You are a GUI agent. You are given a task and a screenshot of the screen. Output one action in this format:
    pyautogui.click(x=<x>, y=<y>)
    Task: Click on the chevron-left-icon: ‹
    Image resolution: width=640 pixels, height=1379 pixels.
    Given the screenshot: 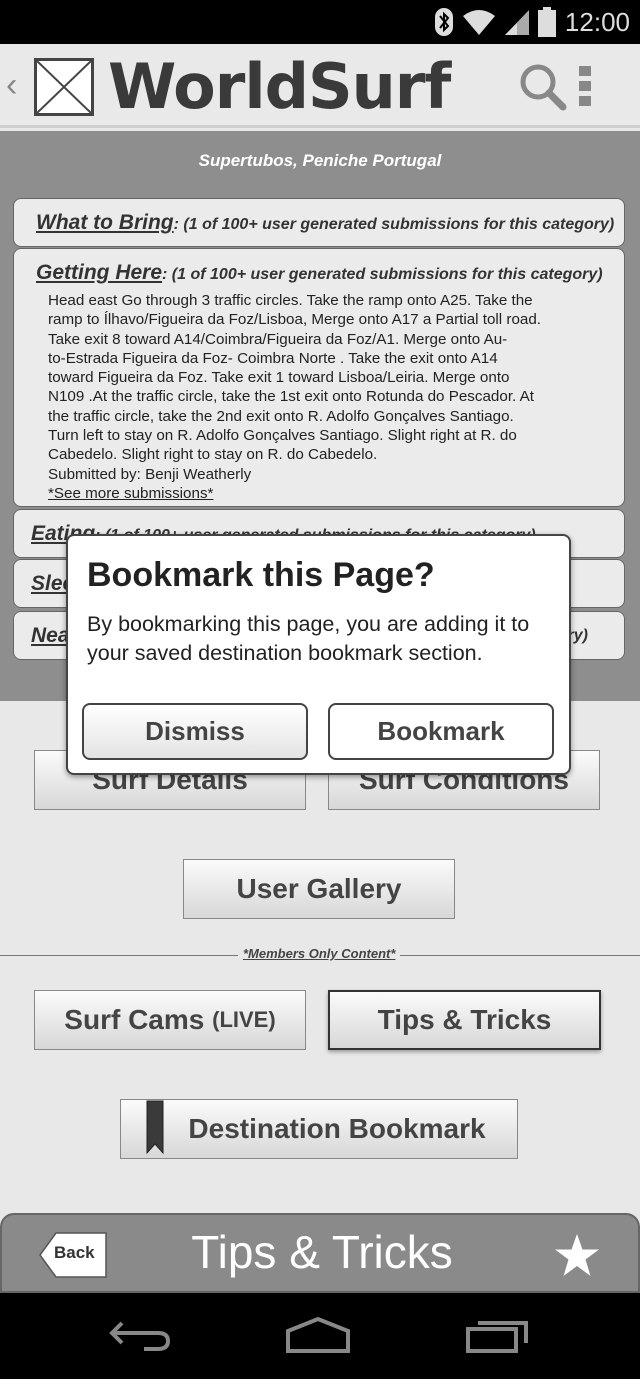 What is the action you would take?
    pyautogui.click(x=11, y=85)
    